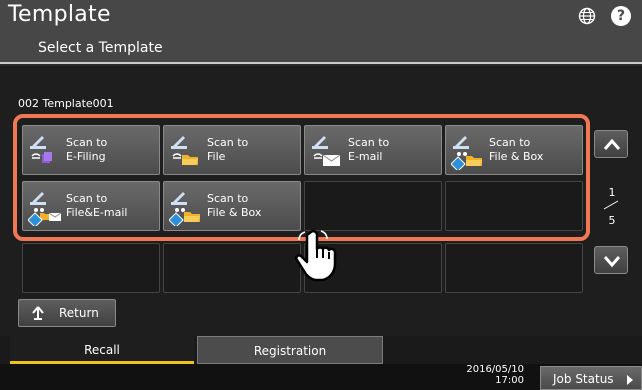 This screenshot has height=390, width=642. I want to click on return-label: Return, so click(79, 313).